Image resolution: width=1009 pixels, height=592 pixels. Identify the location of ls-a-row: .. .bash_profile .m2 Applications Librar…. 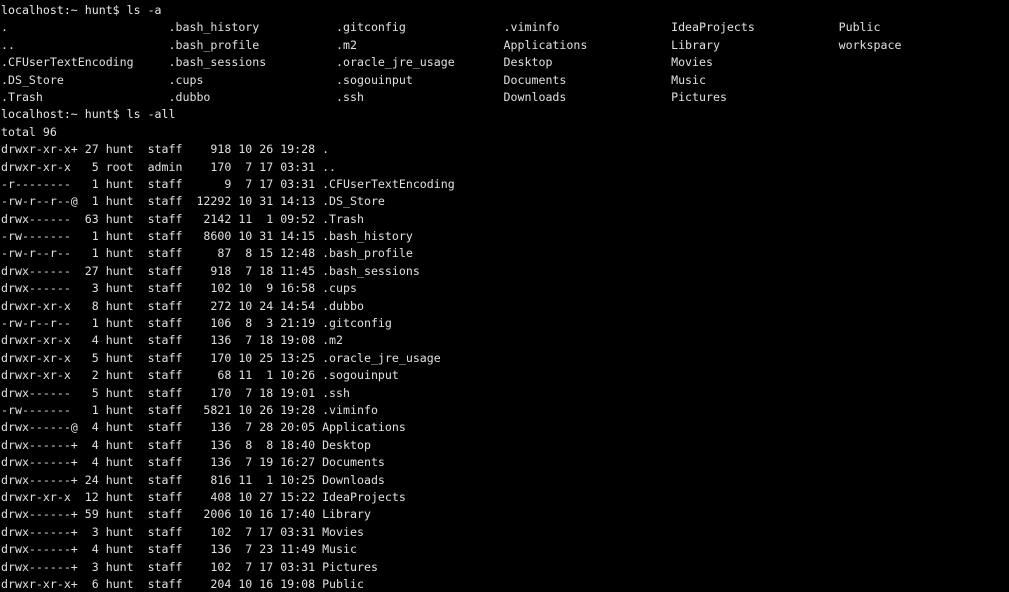
(451, 44).